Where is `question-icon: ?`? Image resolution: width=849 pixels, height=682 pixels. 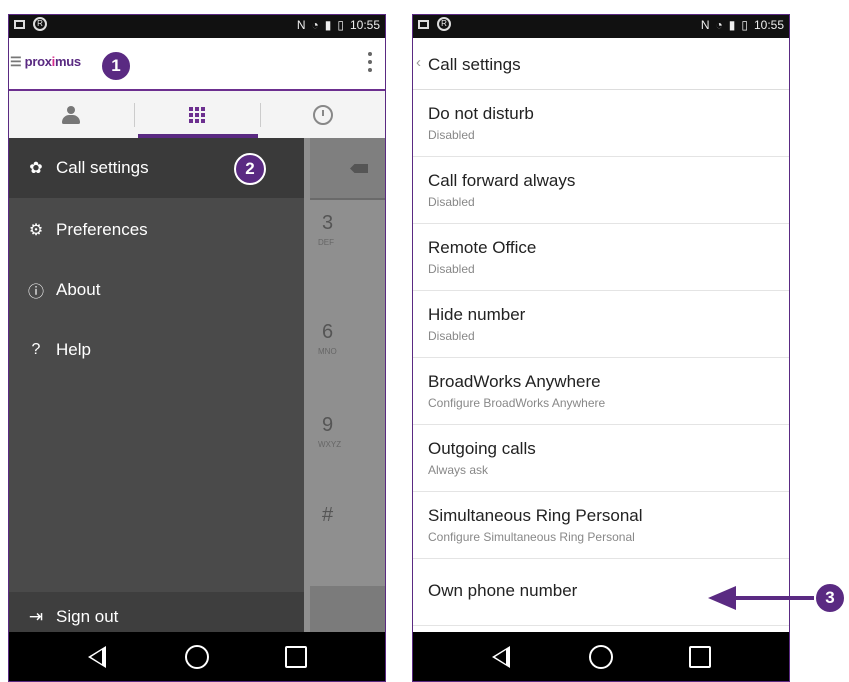
question-icon: ? is located at coordinates (36, 349).